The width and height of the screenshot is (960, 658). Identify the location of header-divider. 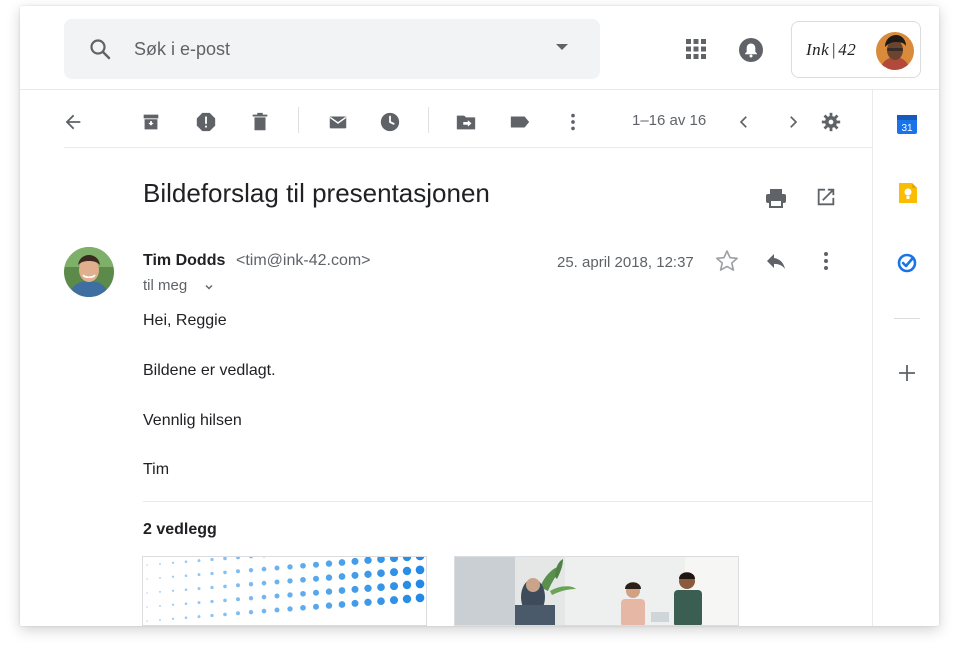
(479, 89).